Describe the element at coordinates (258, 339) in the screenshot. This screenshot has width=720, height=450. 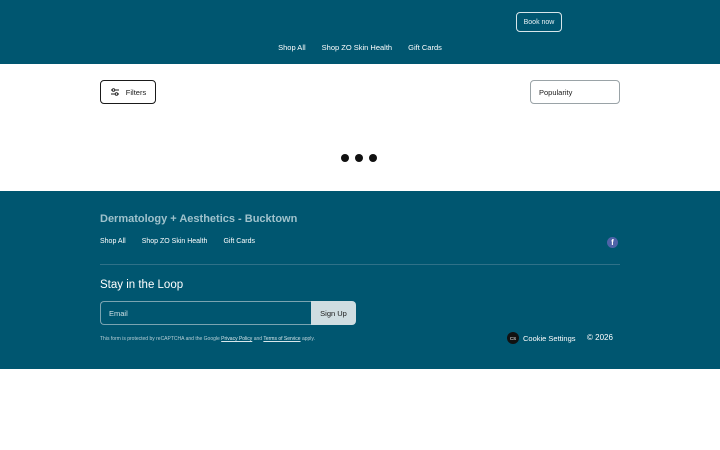
I see `recaptcha-and: and` at that location.